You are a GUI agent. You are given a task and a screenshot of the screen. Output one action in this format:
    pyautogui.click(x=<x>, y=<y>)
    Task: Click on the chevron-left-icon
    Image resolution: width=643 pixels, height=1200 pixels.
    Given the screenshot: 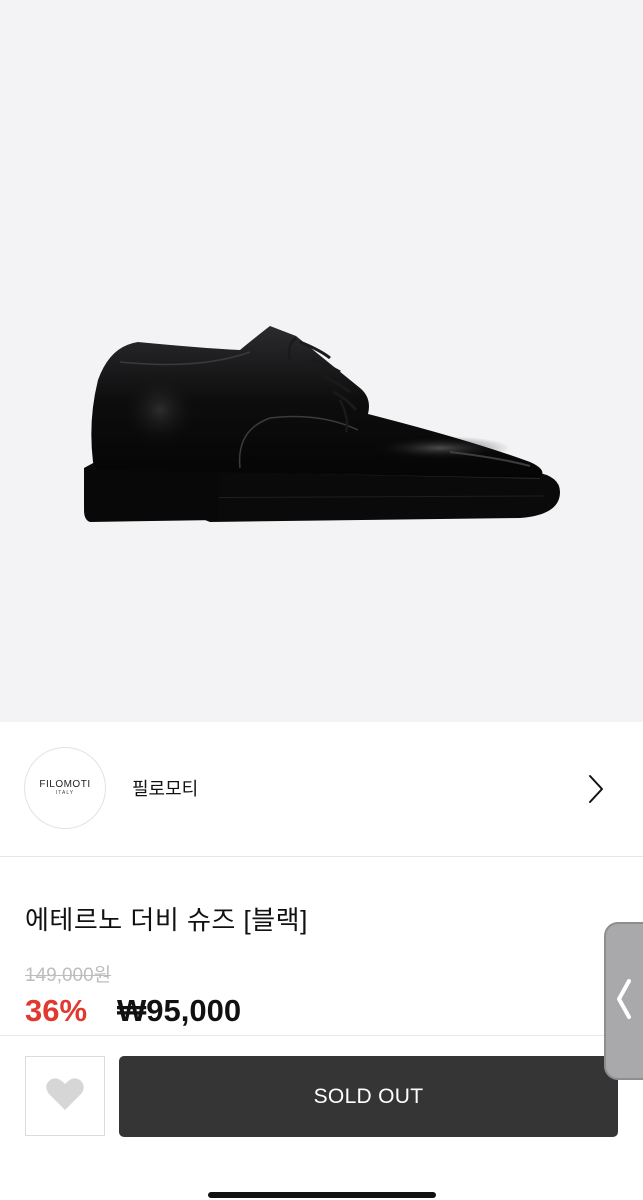 What is the action you would take?
    pyautogui.click(x=624, y=1001)
    